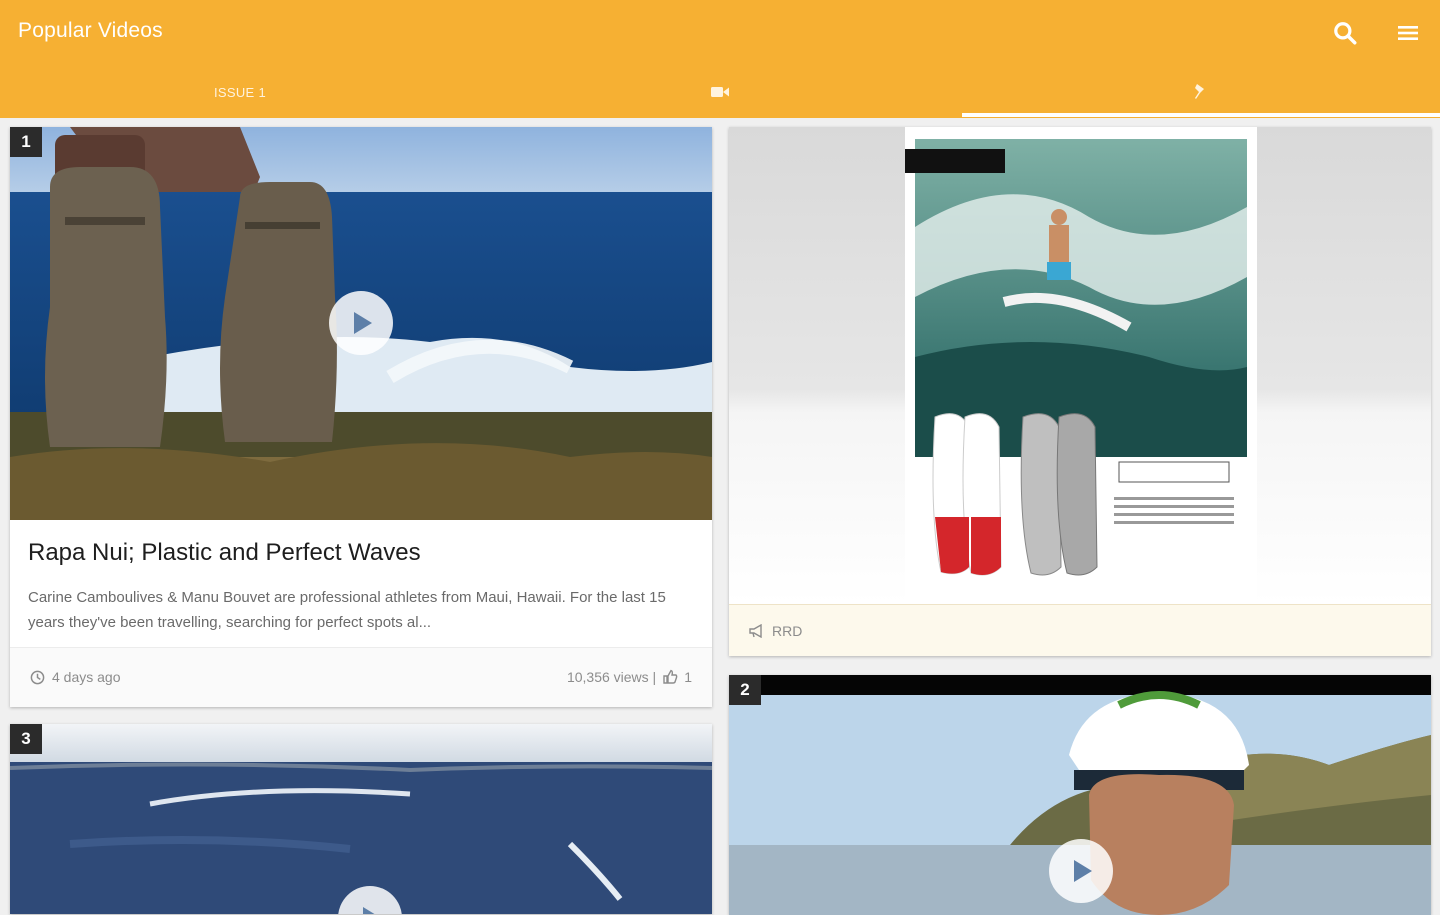 The width and height of the screenshot is (1440, 915). What do you see at coordinates (720, 59) in the screenshot?
I see `app-bar: Popular Videos ISSUE 1` at bounding box center [720, 59].